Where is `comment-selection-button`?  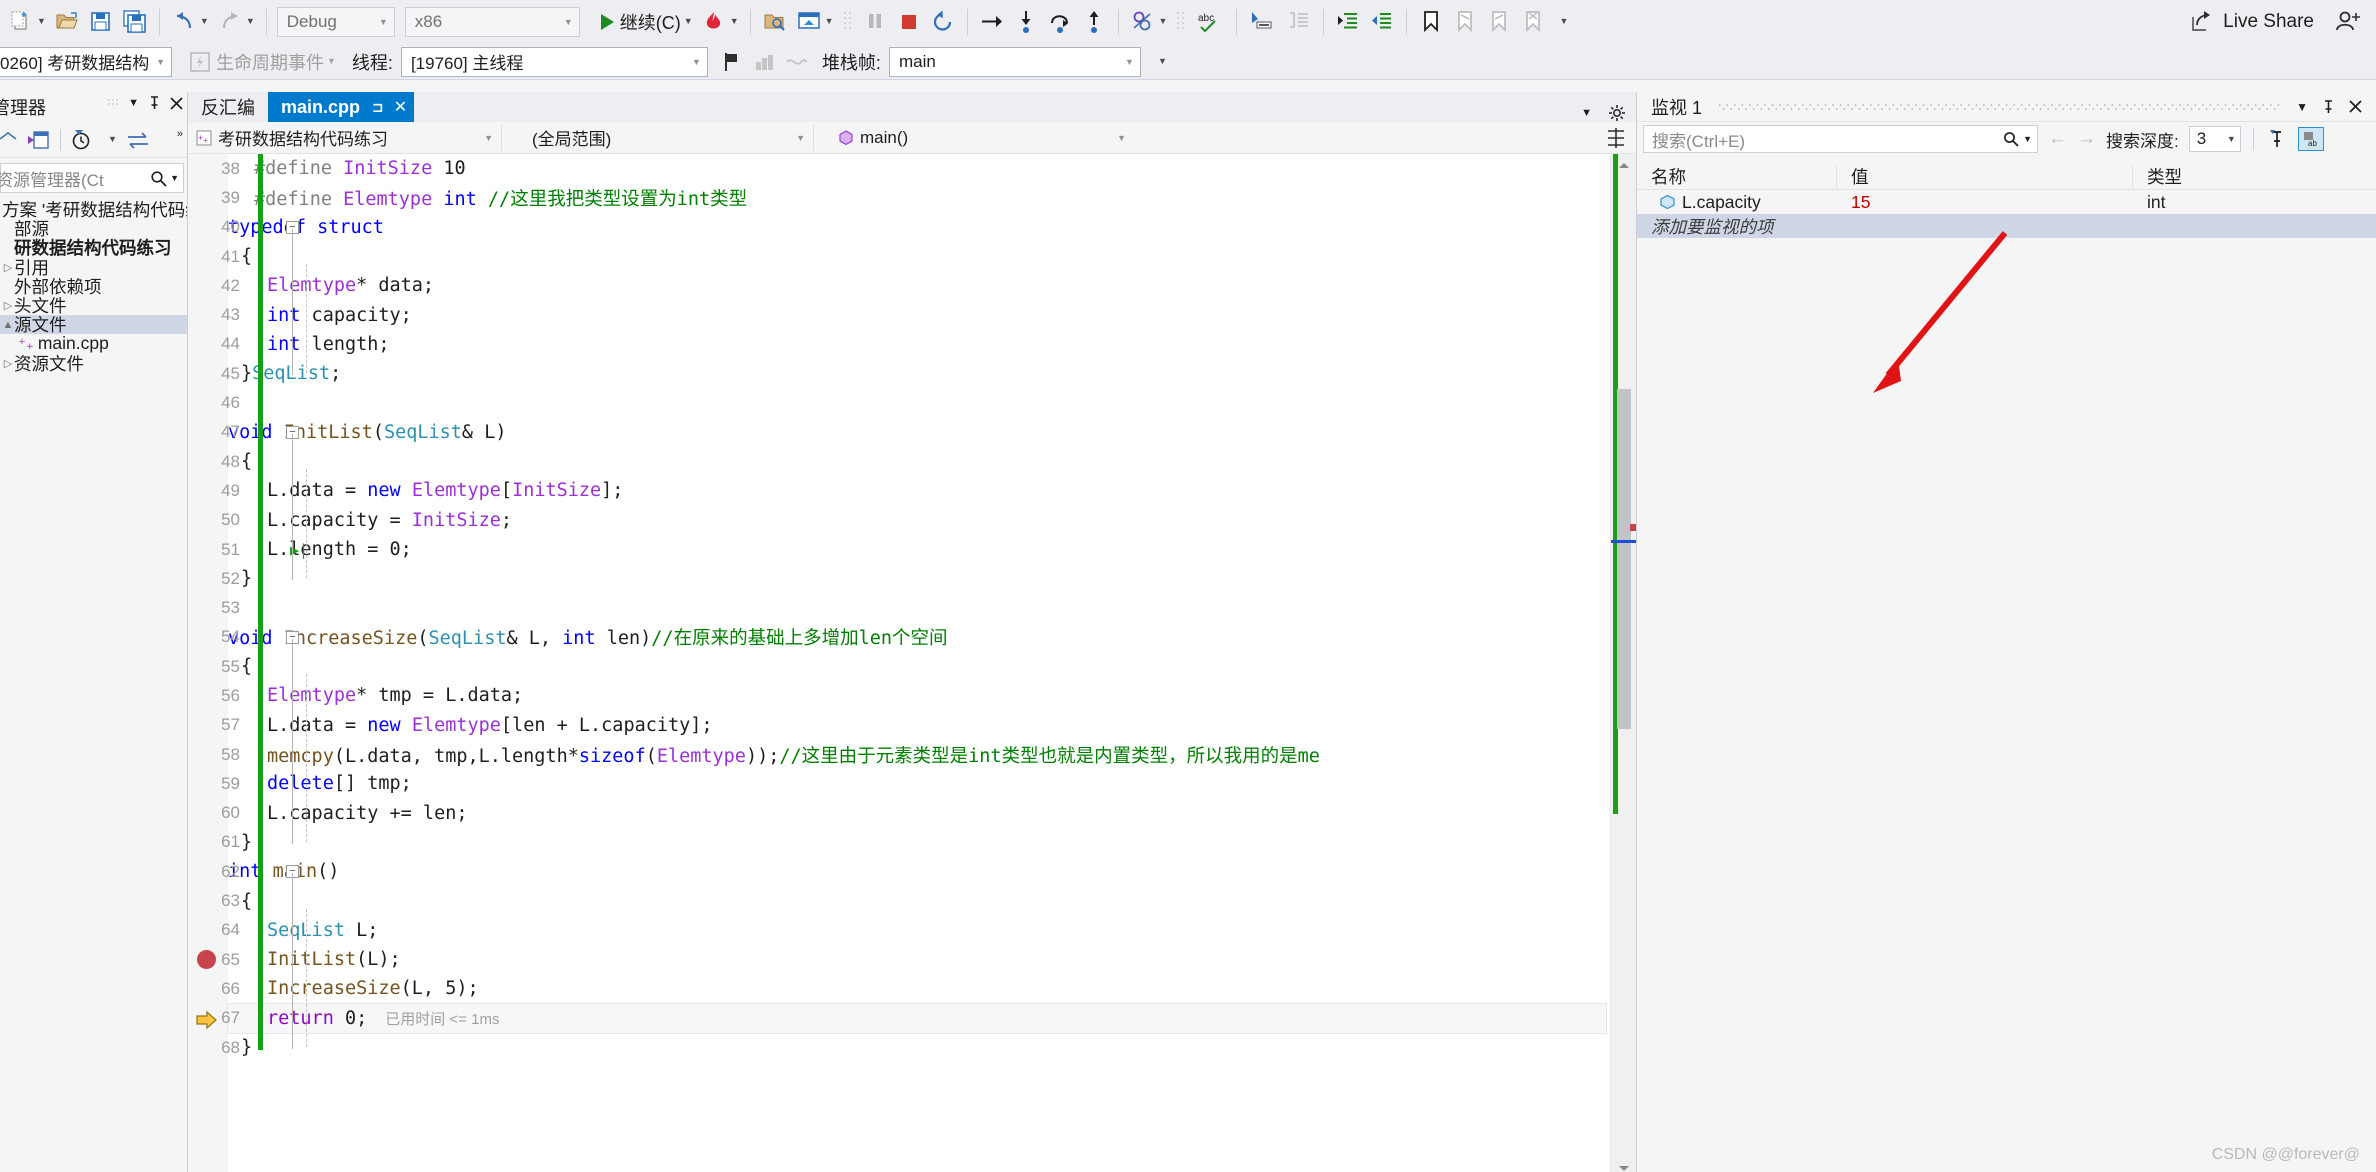
comment-selection-button is located at coordinates (1263, 22).